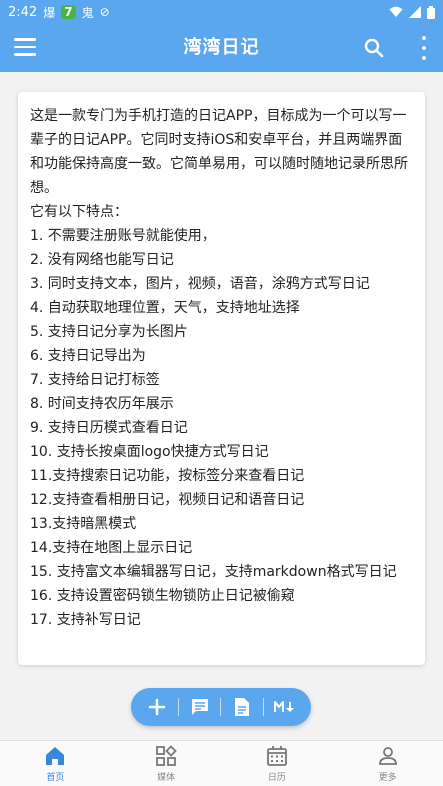 This screenshot has height=786, width=443. I want to click on nav-label: 媒体, so click(166, 778).